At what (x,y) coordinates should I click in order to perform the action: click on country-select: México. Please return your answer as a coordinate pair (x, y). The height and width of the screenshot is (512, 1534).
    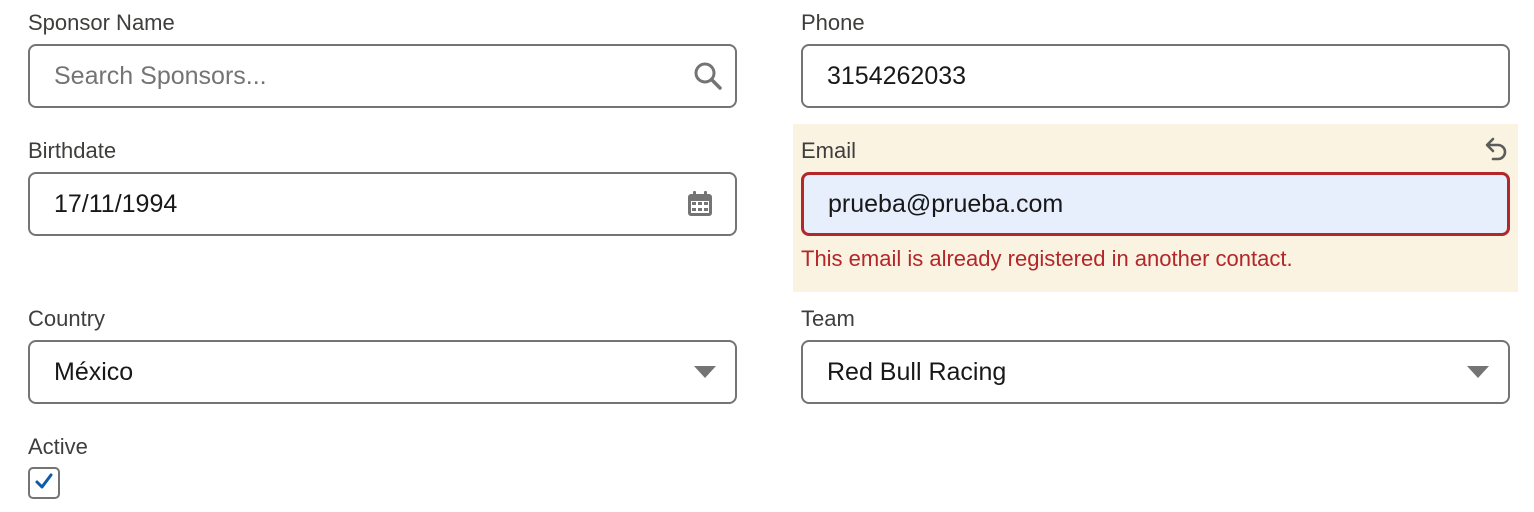
    Looking at the image, I should click on (382, 372).